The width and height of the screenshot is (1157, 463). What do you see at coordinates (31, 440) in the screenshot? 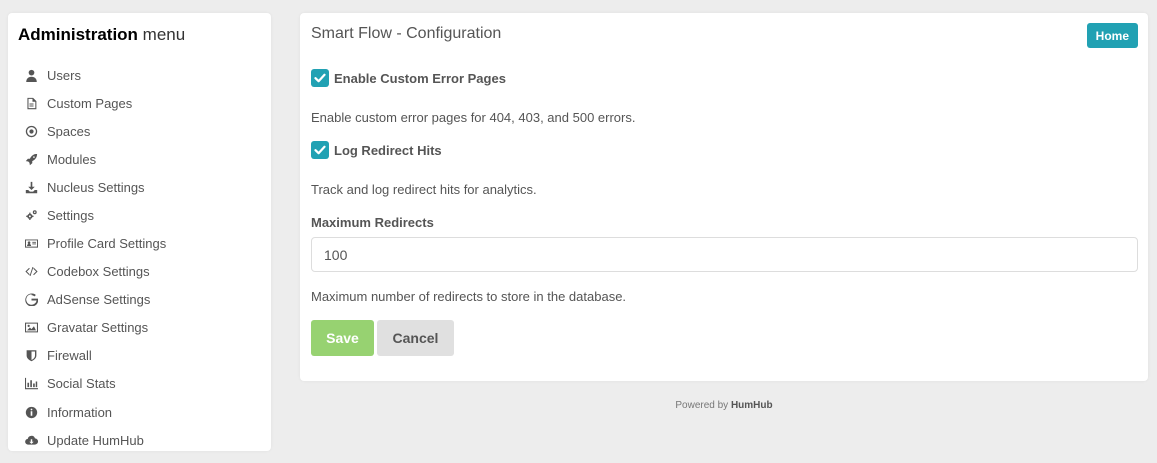
I see `cloud-download-icon` at bounding box center [31, 440].